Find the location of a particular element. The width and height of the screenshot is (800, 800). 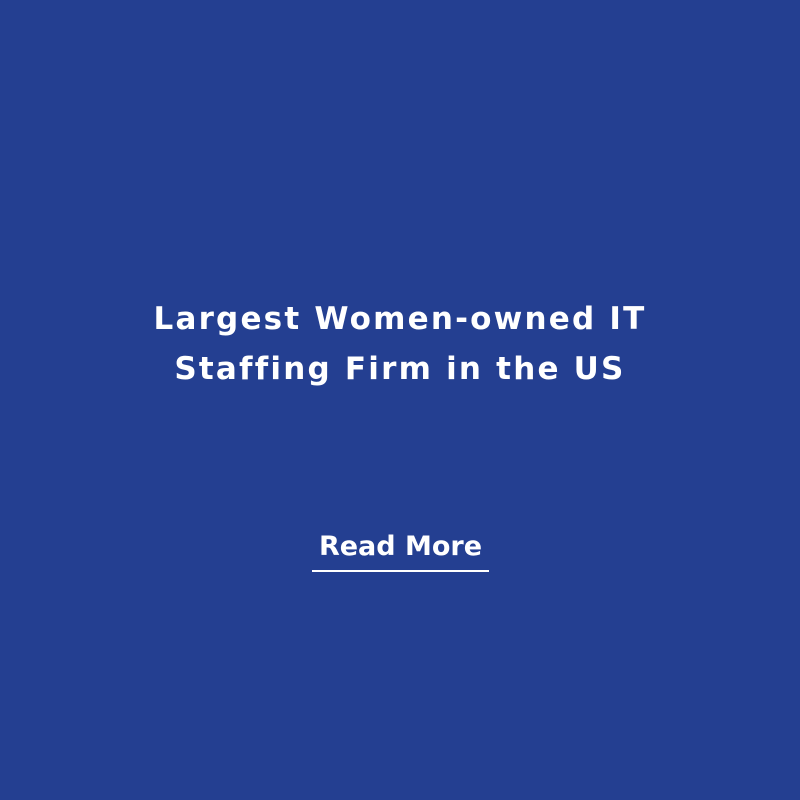

headline-line-1: Largest Women-owned IT is located at coordinates (400, 319).